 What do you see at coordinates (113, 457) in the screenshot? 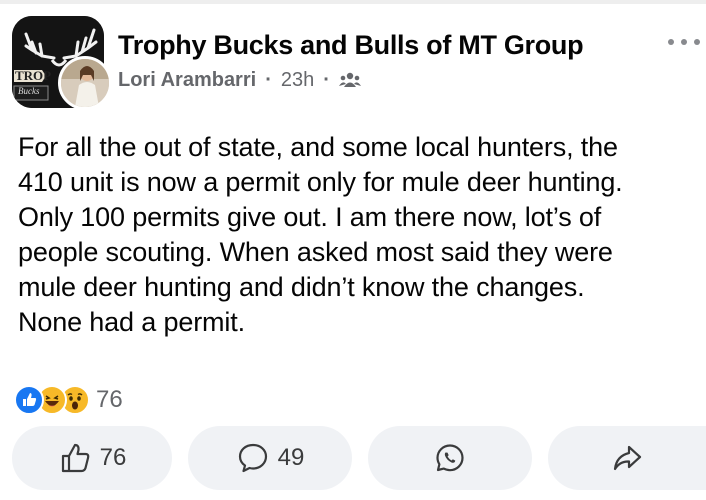
I see `like-count: 76` at bounding box center [113, 457].